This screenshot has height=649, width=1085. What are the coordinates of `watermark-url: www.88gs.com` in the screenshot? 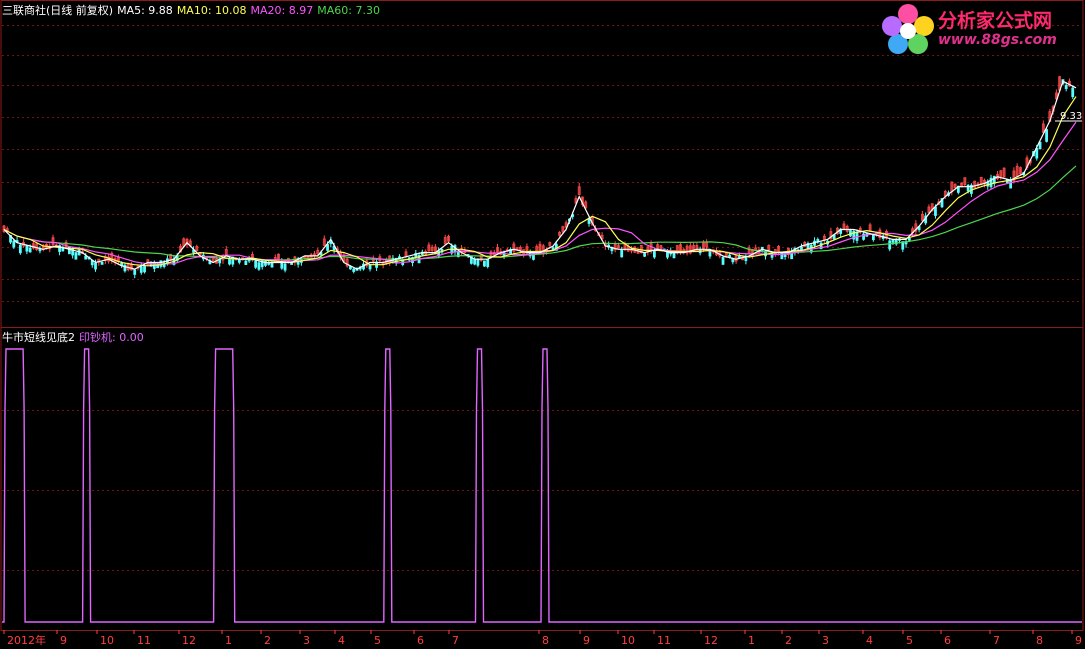 It's located at (997, 40).